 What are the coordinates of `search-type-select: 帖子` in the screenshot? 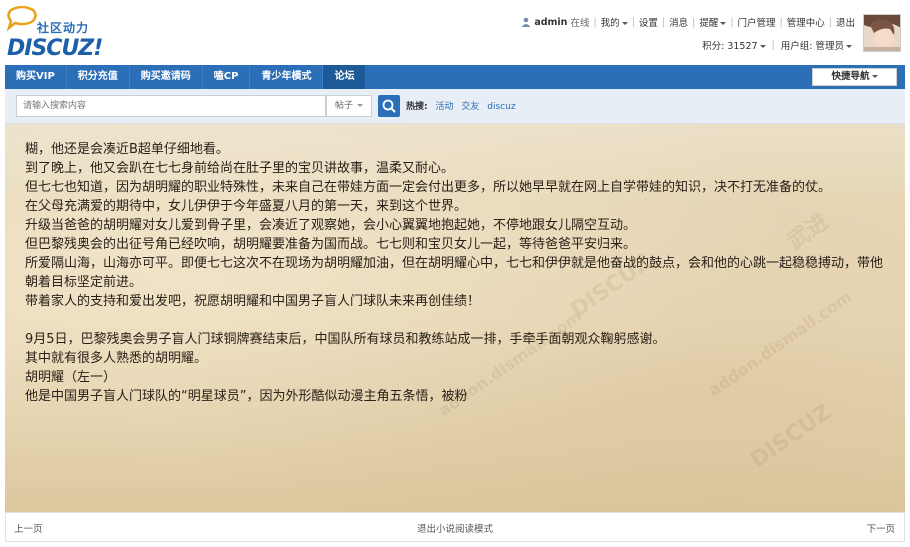 It's located at (349, 106).